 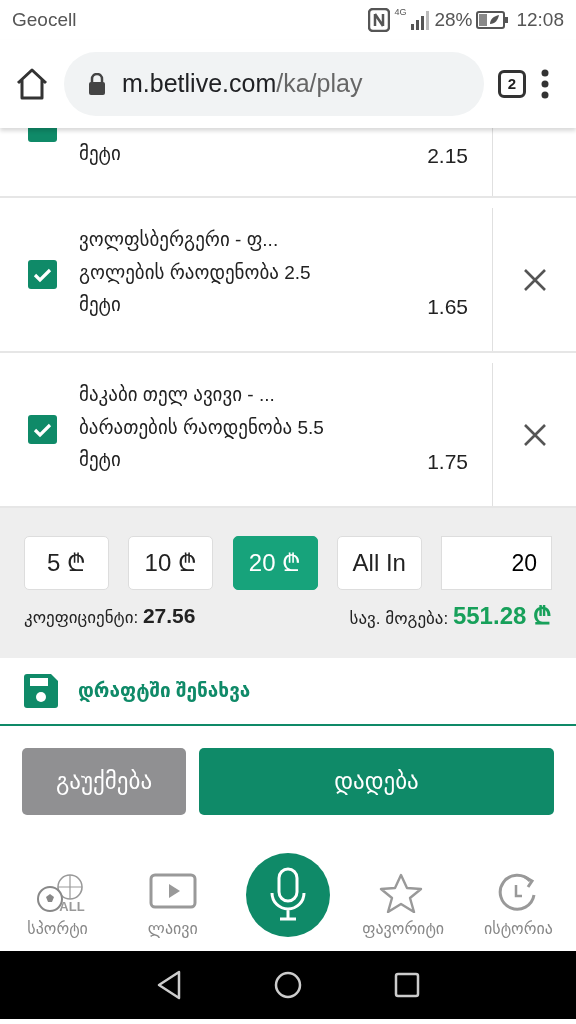 What do you see at coordinates (195, 273) in the screenshot?
I see `market-name: გოლების რაოდენობა 2.5` at bounding box center [195, 273].